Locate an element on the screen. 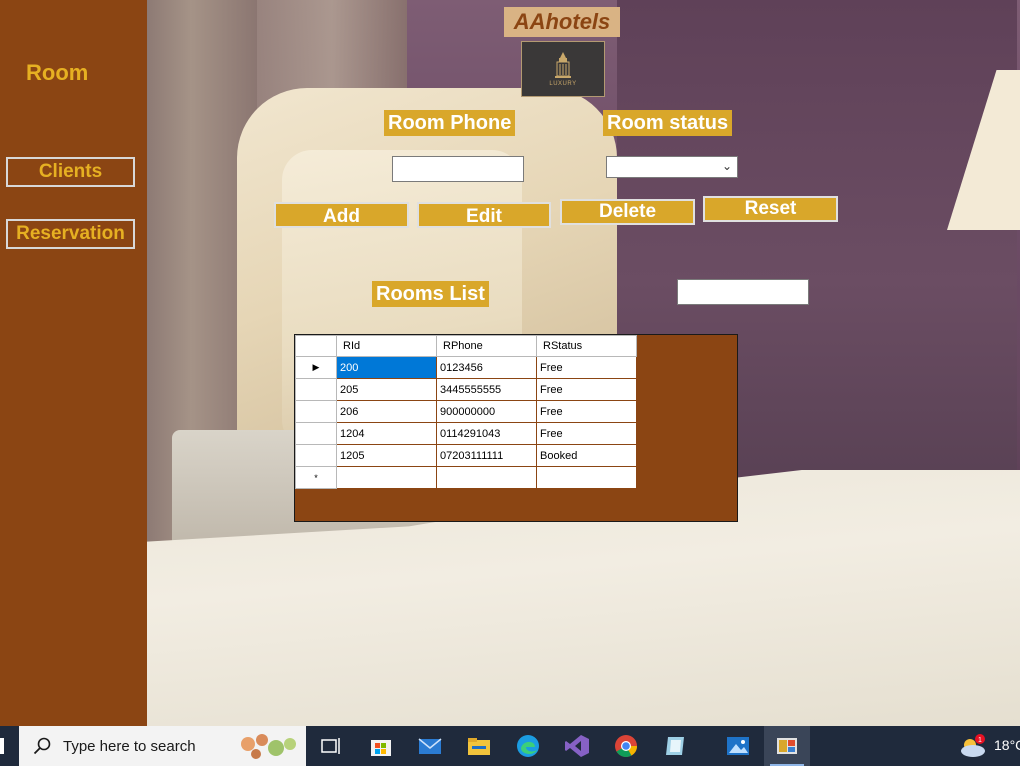 The height and width of the screenshot is (766, 1020). rooms-list-title: Rooms List is located at coordinates (430, 294).